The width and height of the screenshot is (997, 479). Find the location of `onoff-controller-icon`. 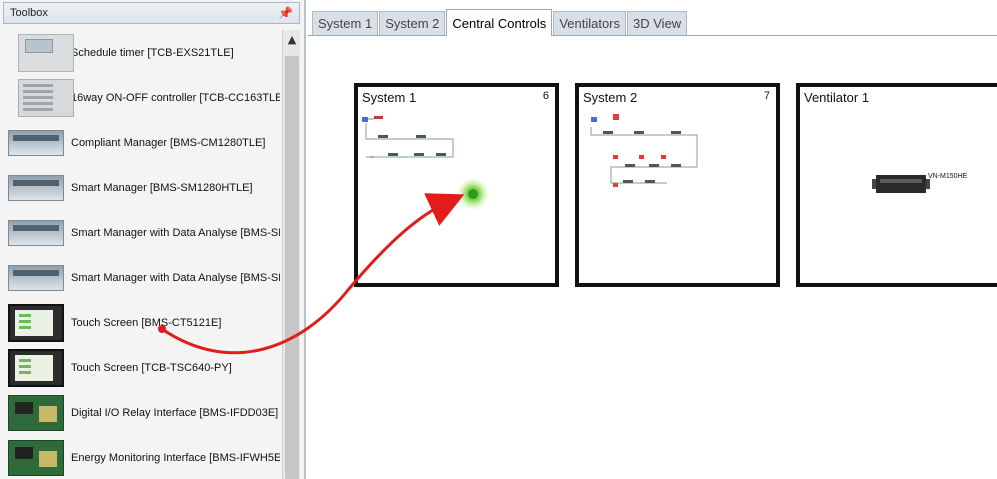

onoff-controller-icon is located at coordinates (46, 97).